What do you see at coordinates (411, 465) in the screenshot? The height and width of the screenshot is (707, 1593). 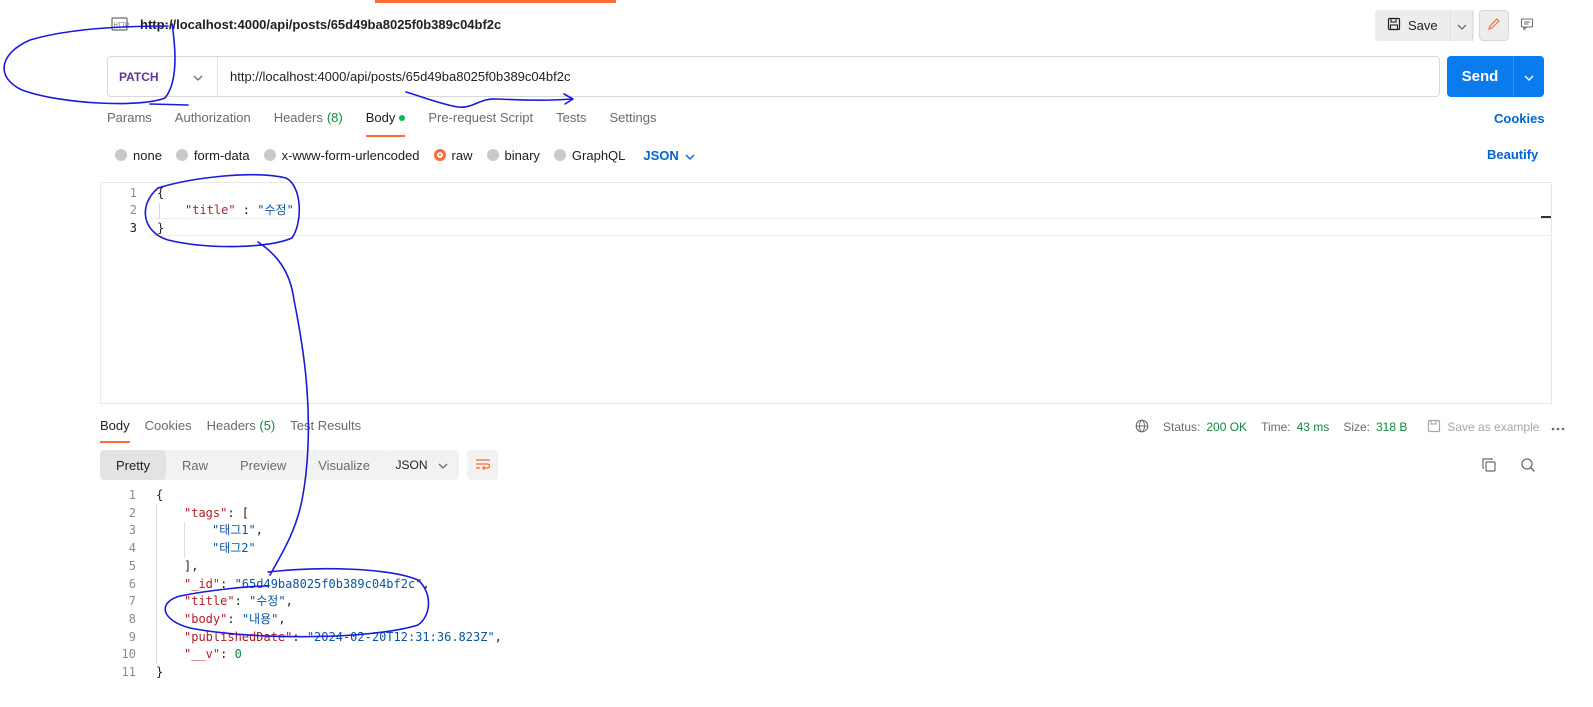 I see `format-label: JSON` at bounding box center [411, 465].